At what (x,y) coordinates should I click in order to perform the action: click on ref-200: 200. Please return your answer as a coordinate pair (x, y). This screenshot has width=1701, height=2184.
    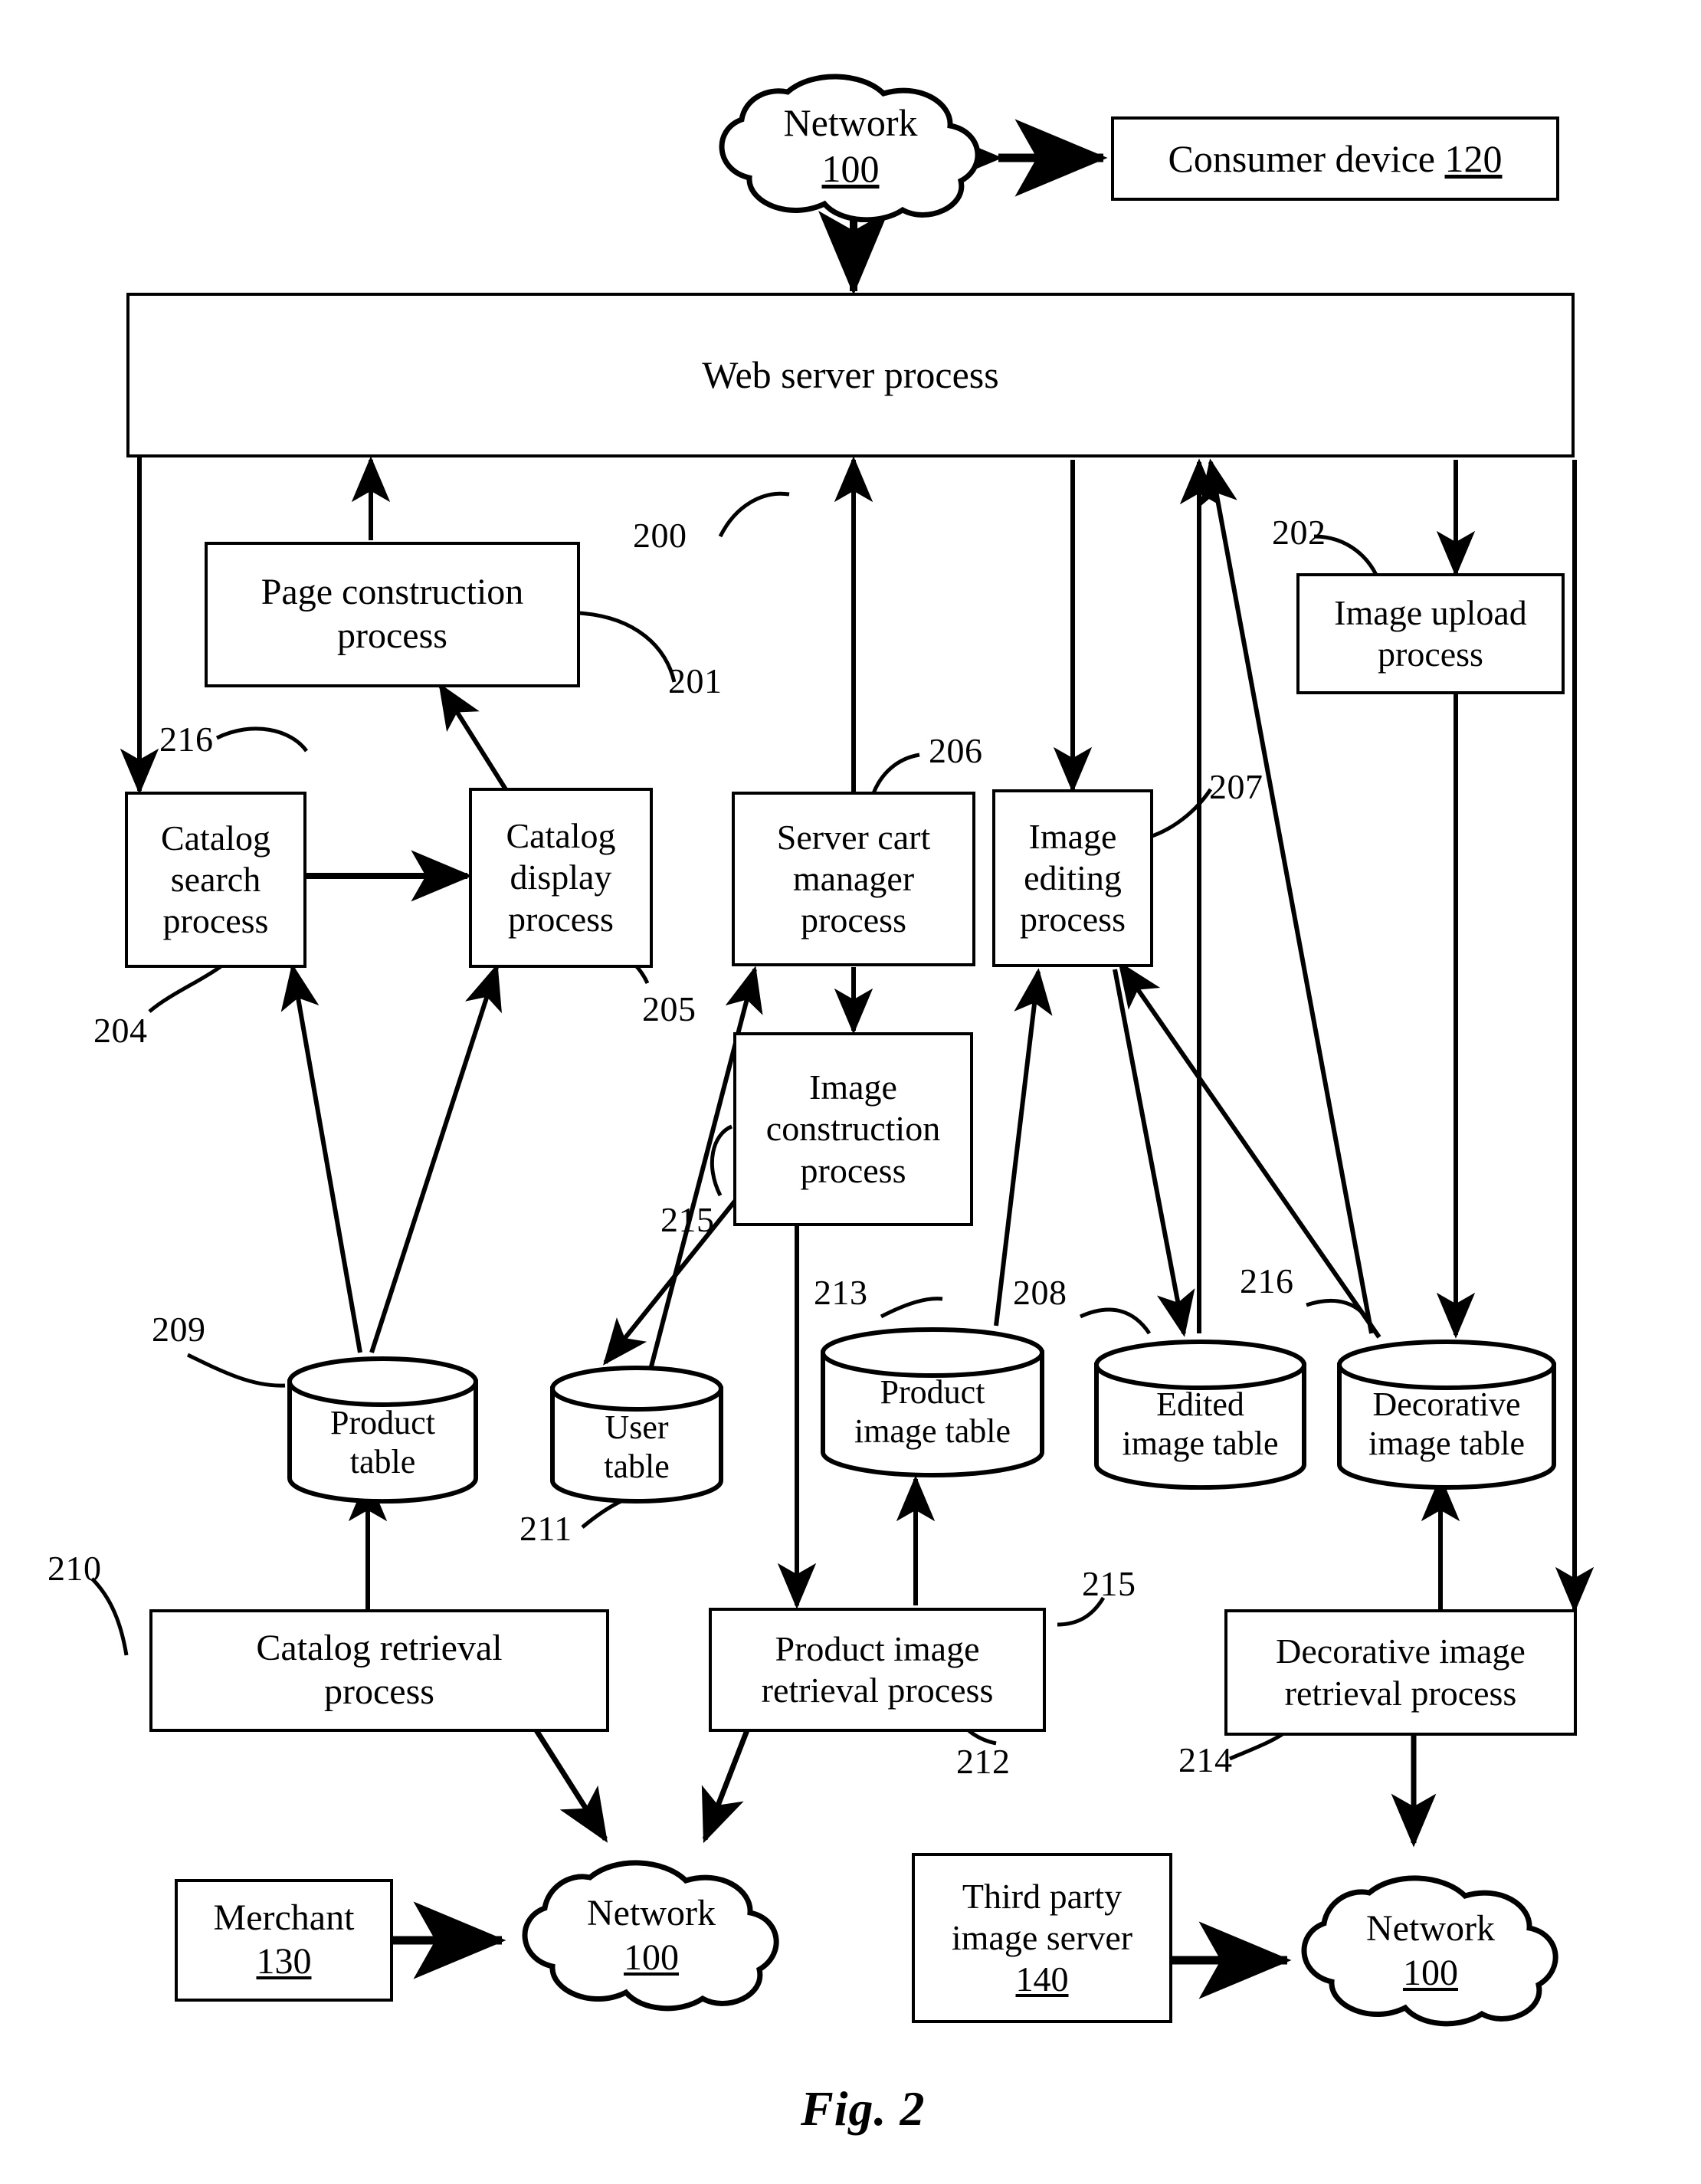
    Looking at the image, I should click on (660, 535).